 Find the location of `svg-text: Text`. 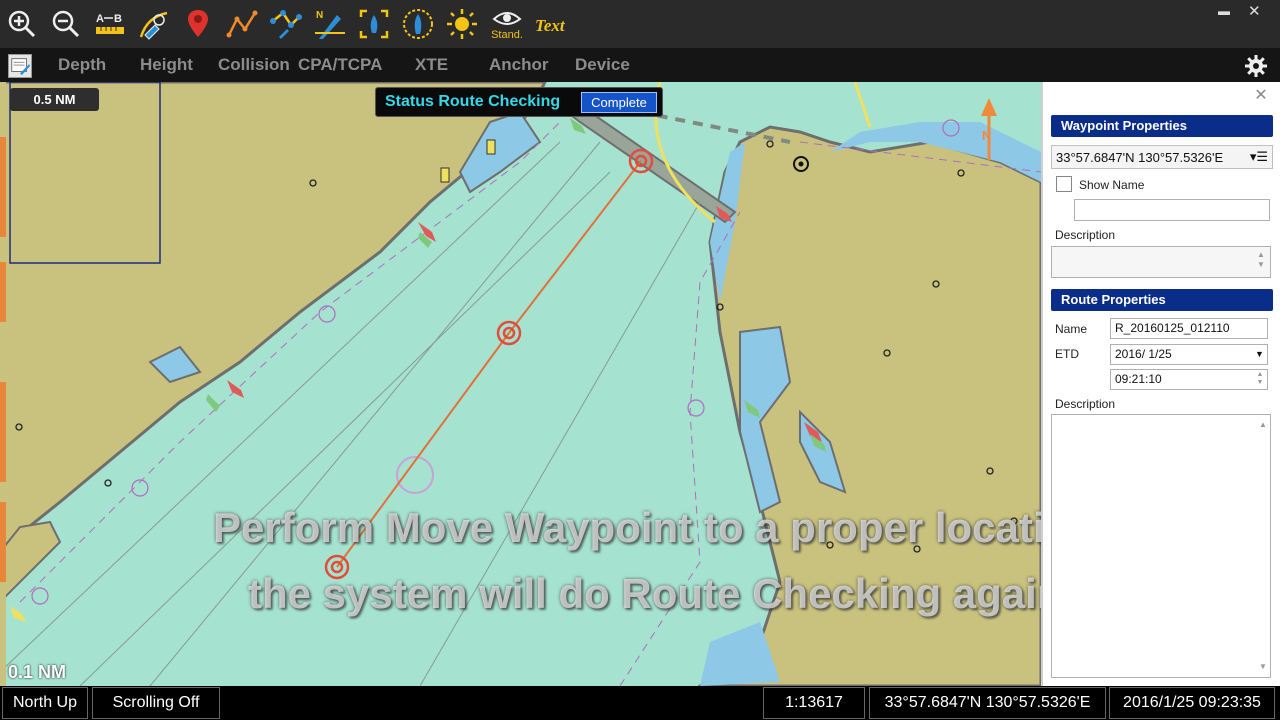

svg-text: Text is located at coordinates (550, 25).